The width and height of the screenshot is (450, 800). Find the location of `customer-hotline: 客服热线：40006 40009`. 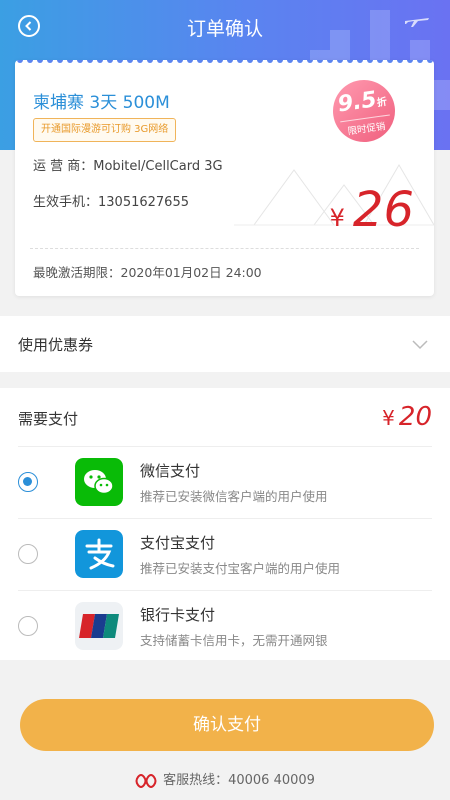

customer-hotline: 客服热线：40006 40009 is located at coordinates (225, 779).